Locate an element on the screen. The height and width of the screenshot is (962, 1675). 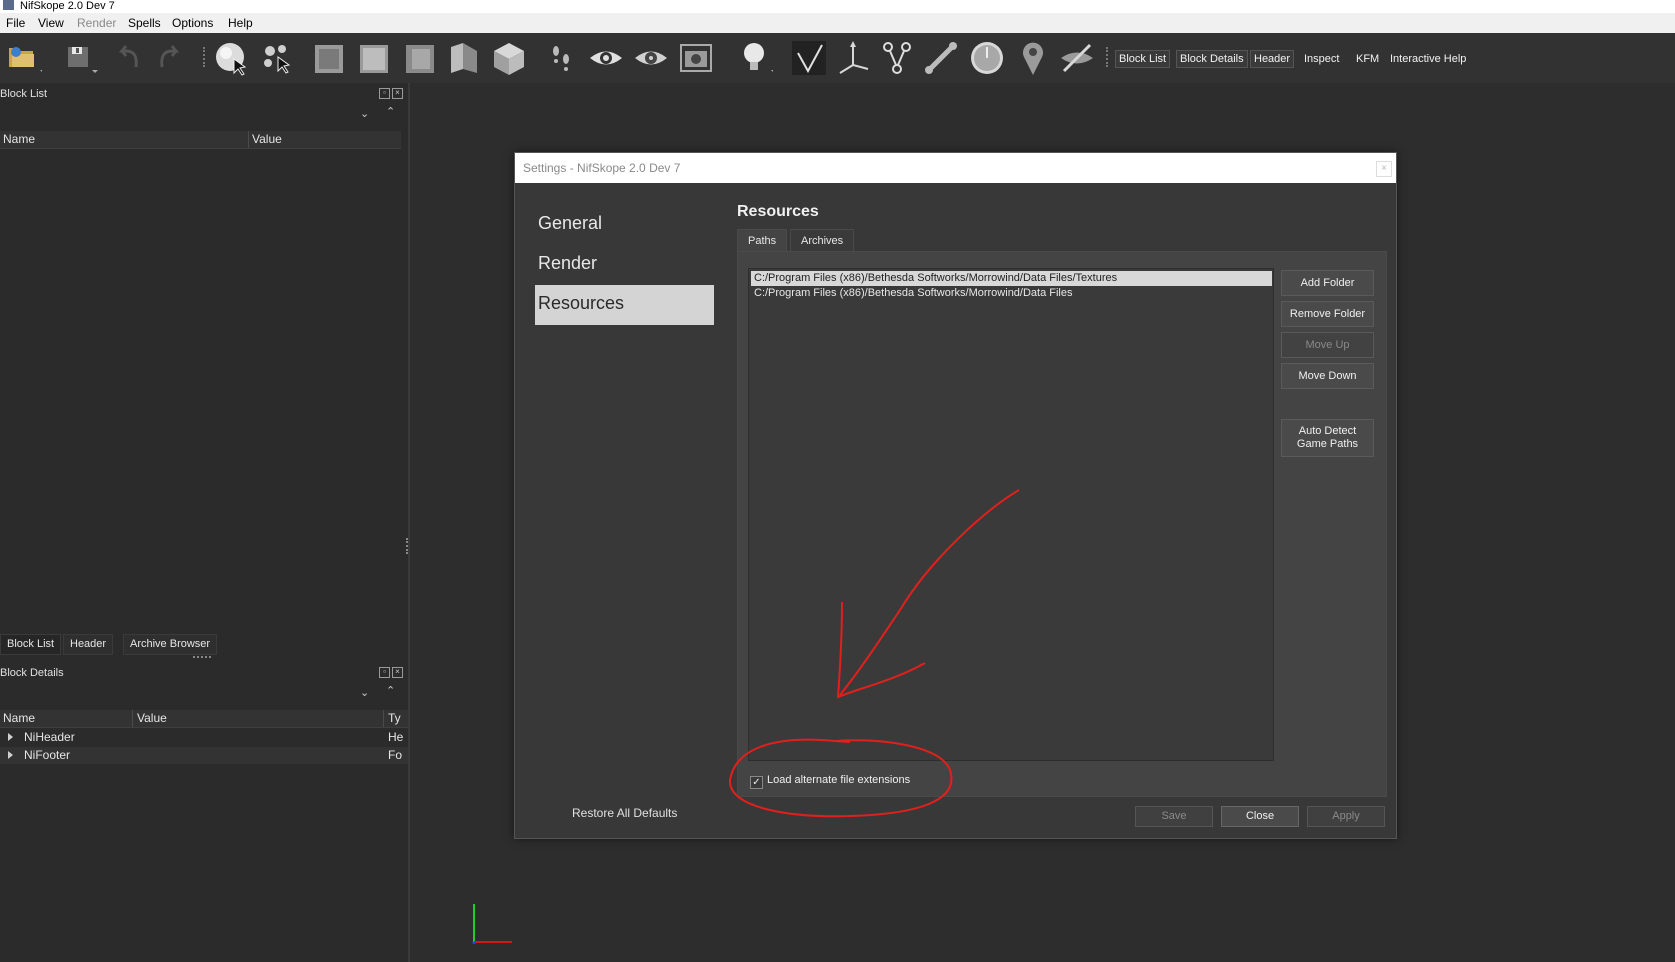
undo-icon is located at coordinates (129, 58).